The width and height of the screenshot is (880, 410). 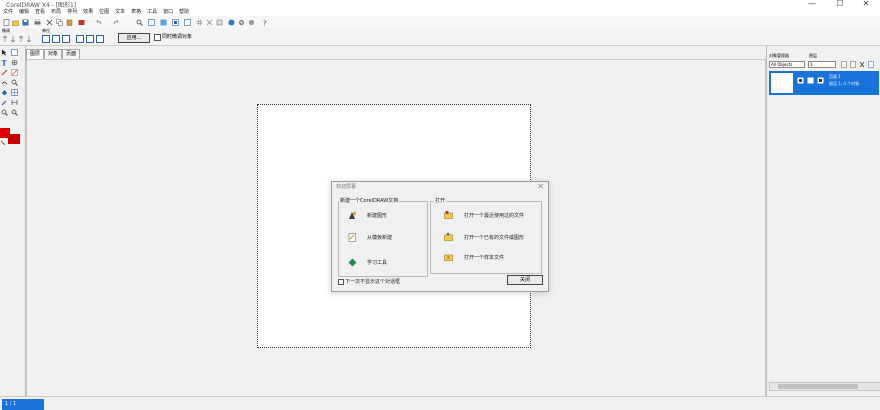 What do you see at coordinates (4, 72) in the screenshot?
I see `freehand-tool-icon` at bounding box center [4, 72].